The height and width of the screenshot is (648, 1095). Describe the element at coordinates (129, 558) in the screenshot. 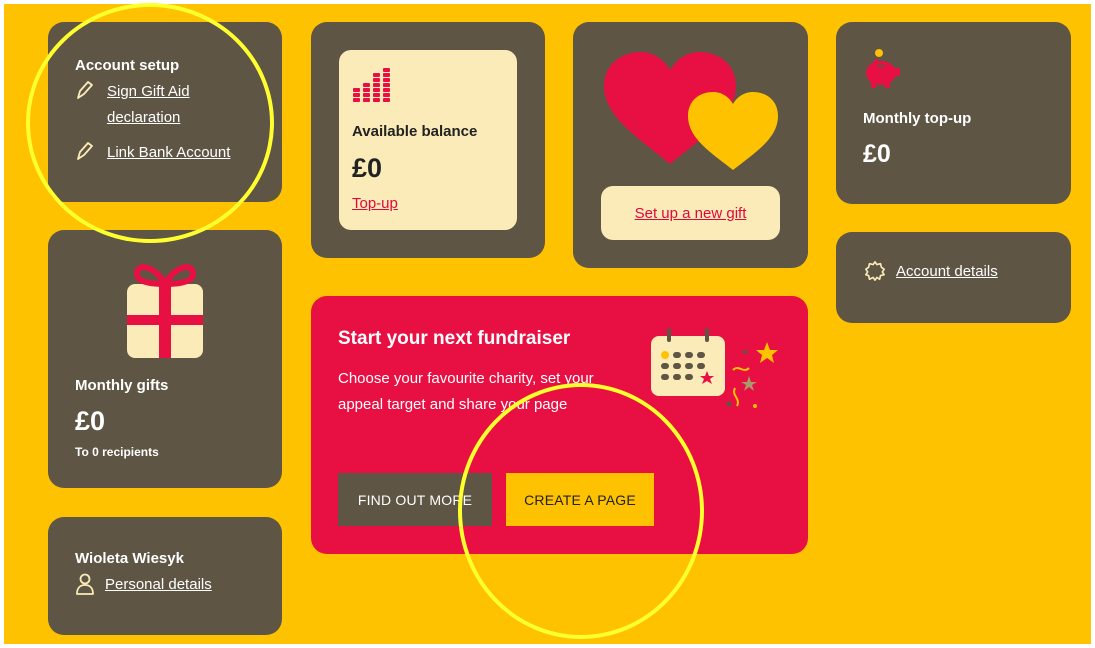

I see `user-name: Wioleta Wiesyk` at that location.